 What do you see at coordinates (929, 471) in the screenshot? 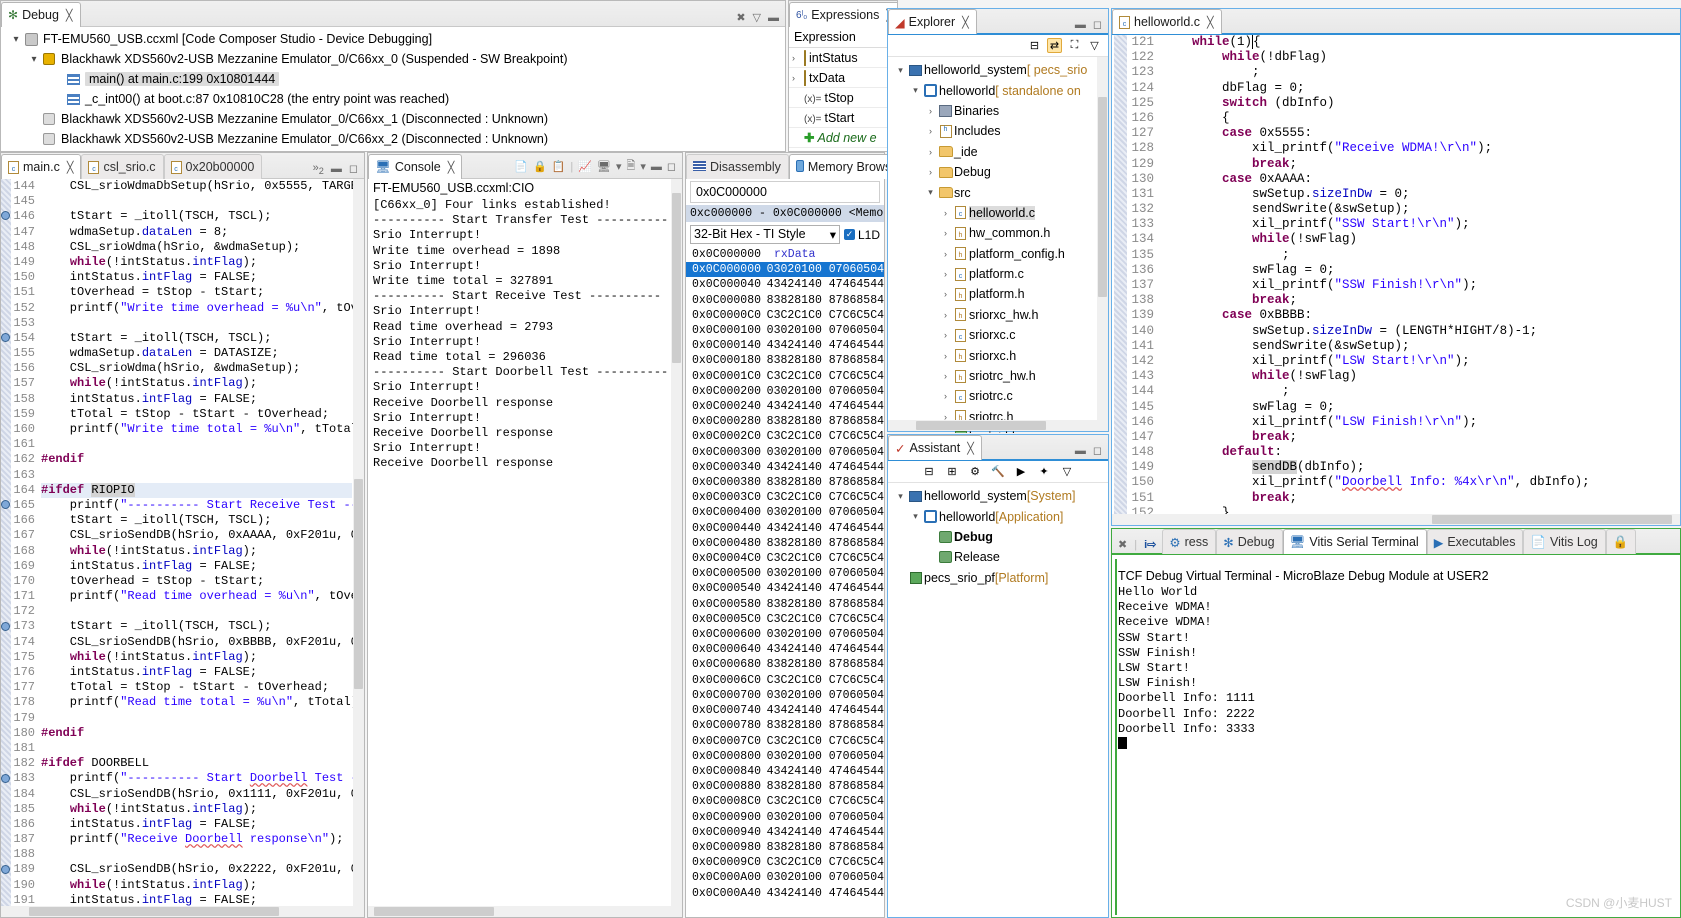
I see `collapse-all-icon: ⊟` at bounding box center [929, 471].